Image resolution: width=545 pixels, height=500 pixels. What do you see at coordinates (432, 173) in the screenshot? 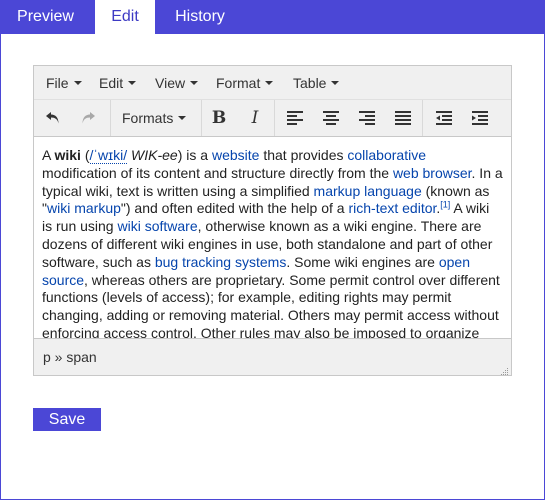
I see `content-link: web browser` at bounding box center [432, 173].